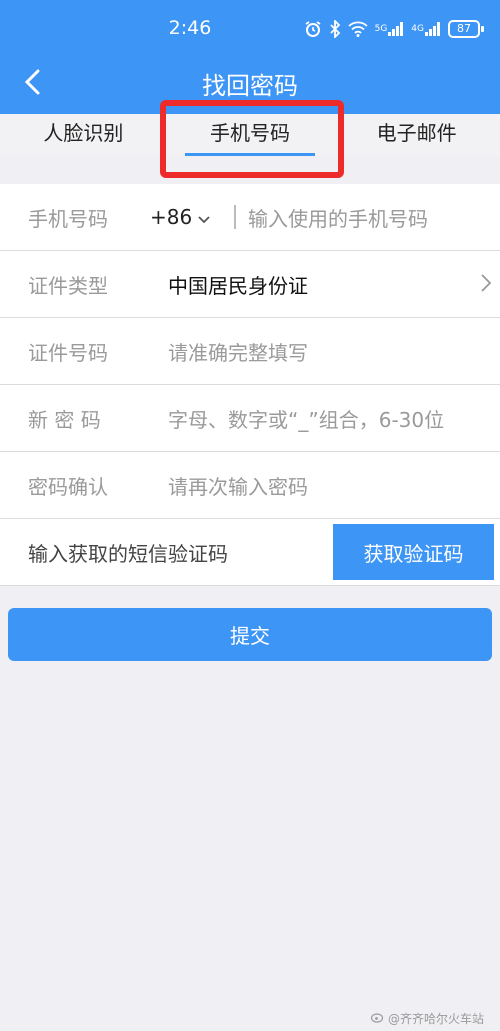  I want to click on tab-phone-number: 手机号码, so click(250, 135).